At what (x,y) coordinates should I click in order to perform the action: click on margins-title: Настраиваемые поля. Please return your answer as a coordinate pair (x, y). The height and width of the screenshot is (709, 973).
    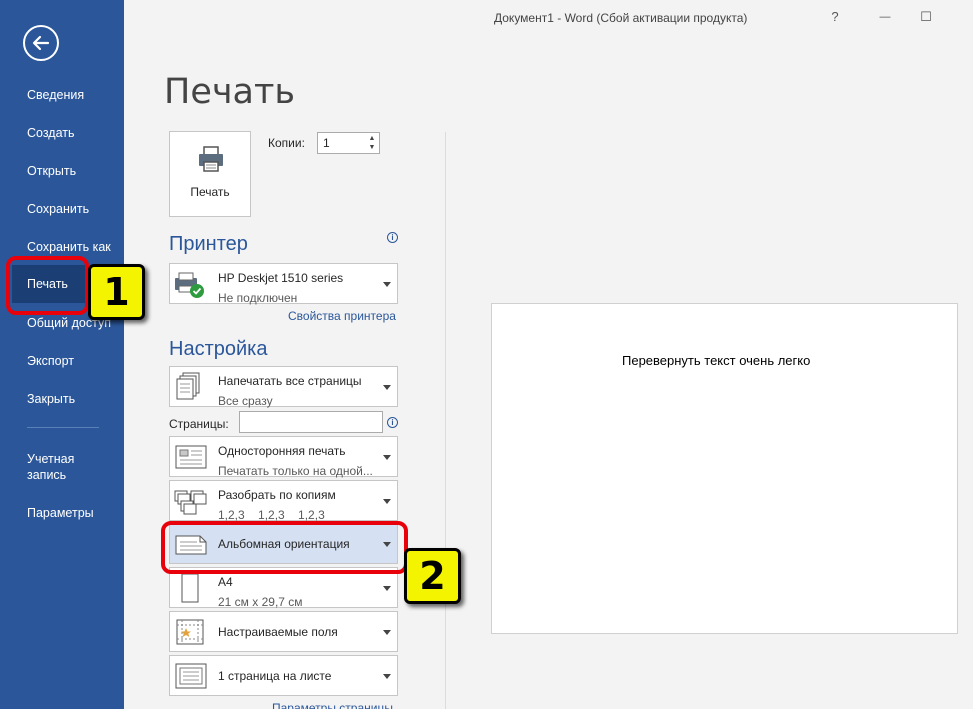
    Looking at the image, I should click on (278, 631).